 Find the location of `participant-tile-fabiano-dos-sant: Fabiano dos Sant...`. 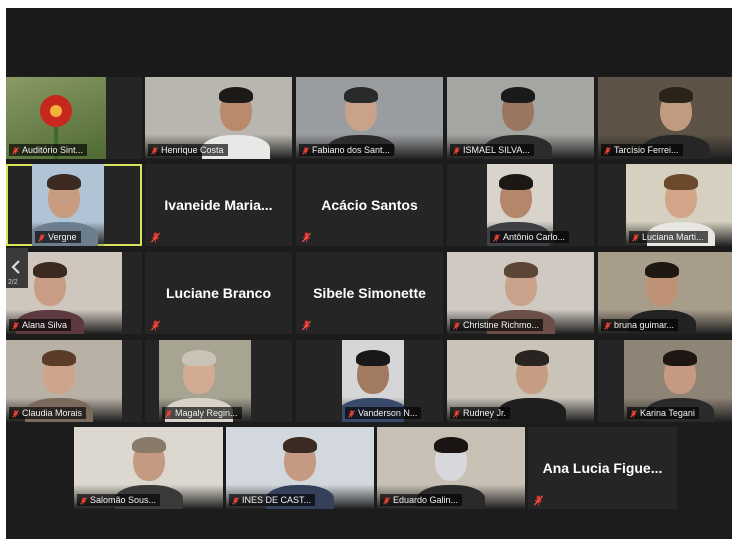

participant-tile-fabiano-dos-sant: Fabiano dos Sant... is located at coordinates (369, 118).